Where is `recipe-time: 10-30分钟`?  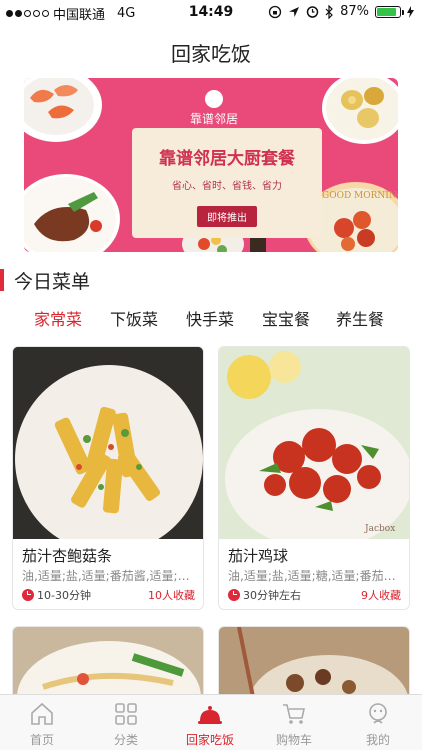 recipe-time: 10-30分钟 is located at coordinates (56, 595).